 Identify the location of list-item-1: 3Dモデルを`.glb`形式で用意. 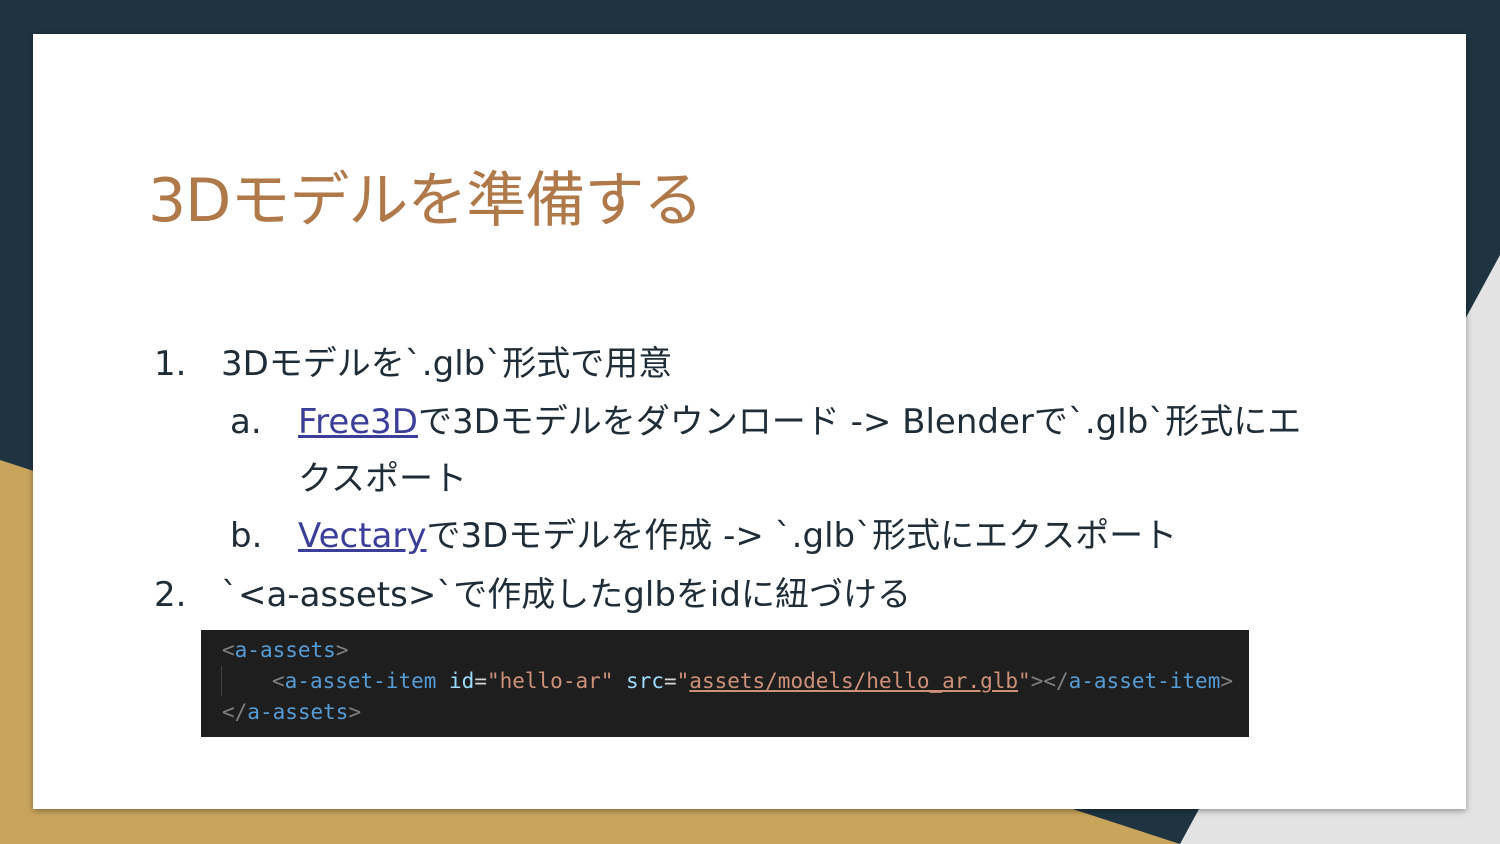
(447, 364).